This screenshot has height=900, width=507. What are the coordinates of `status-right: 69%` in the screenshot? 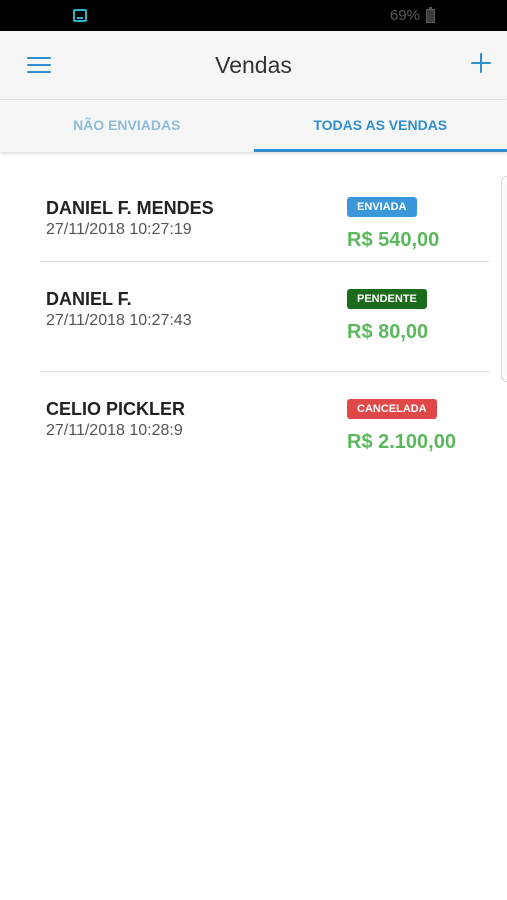 It's located at (412, 15).